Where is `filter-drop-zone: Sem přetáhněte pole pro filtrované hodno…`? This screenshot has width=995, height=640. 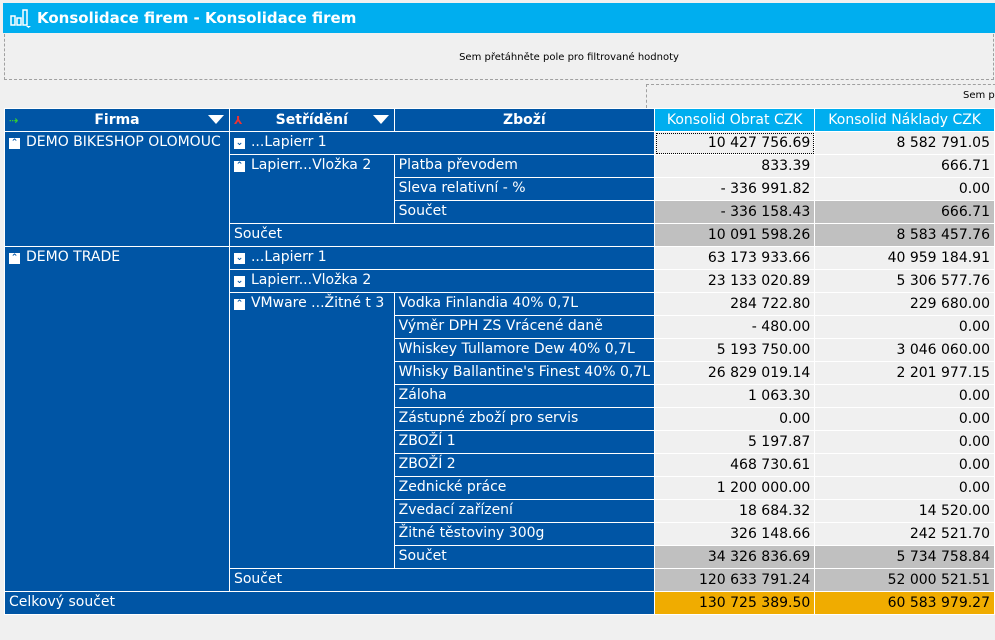 filter-drop-zone: Sem přetáhněte pole pro filtrované hodno… is located at coordinates (499, 57).